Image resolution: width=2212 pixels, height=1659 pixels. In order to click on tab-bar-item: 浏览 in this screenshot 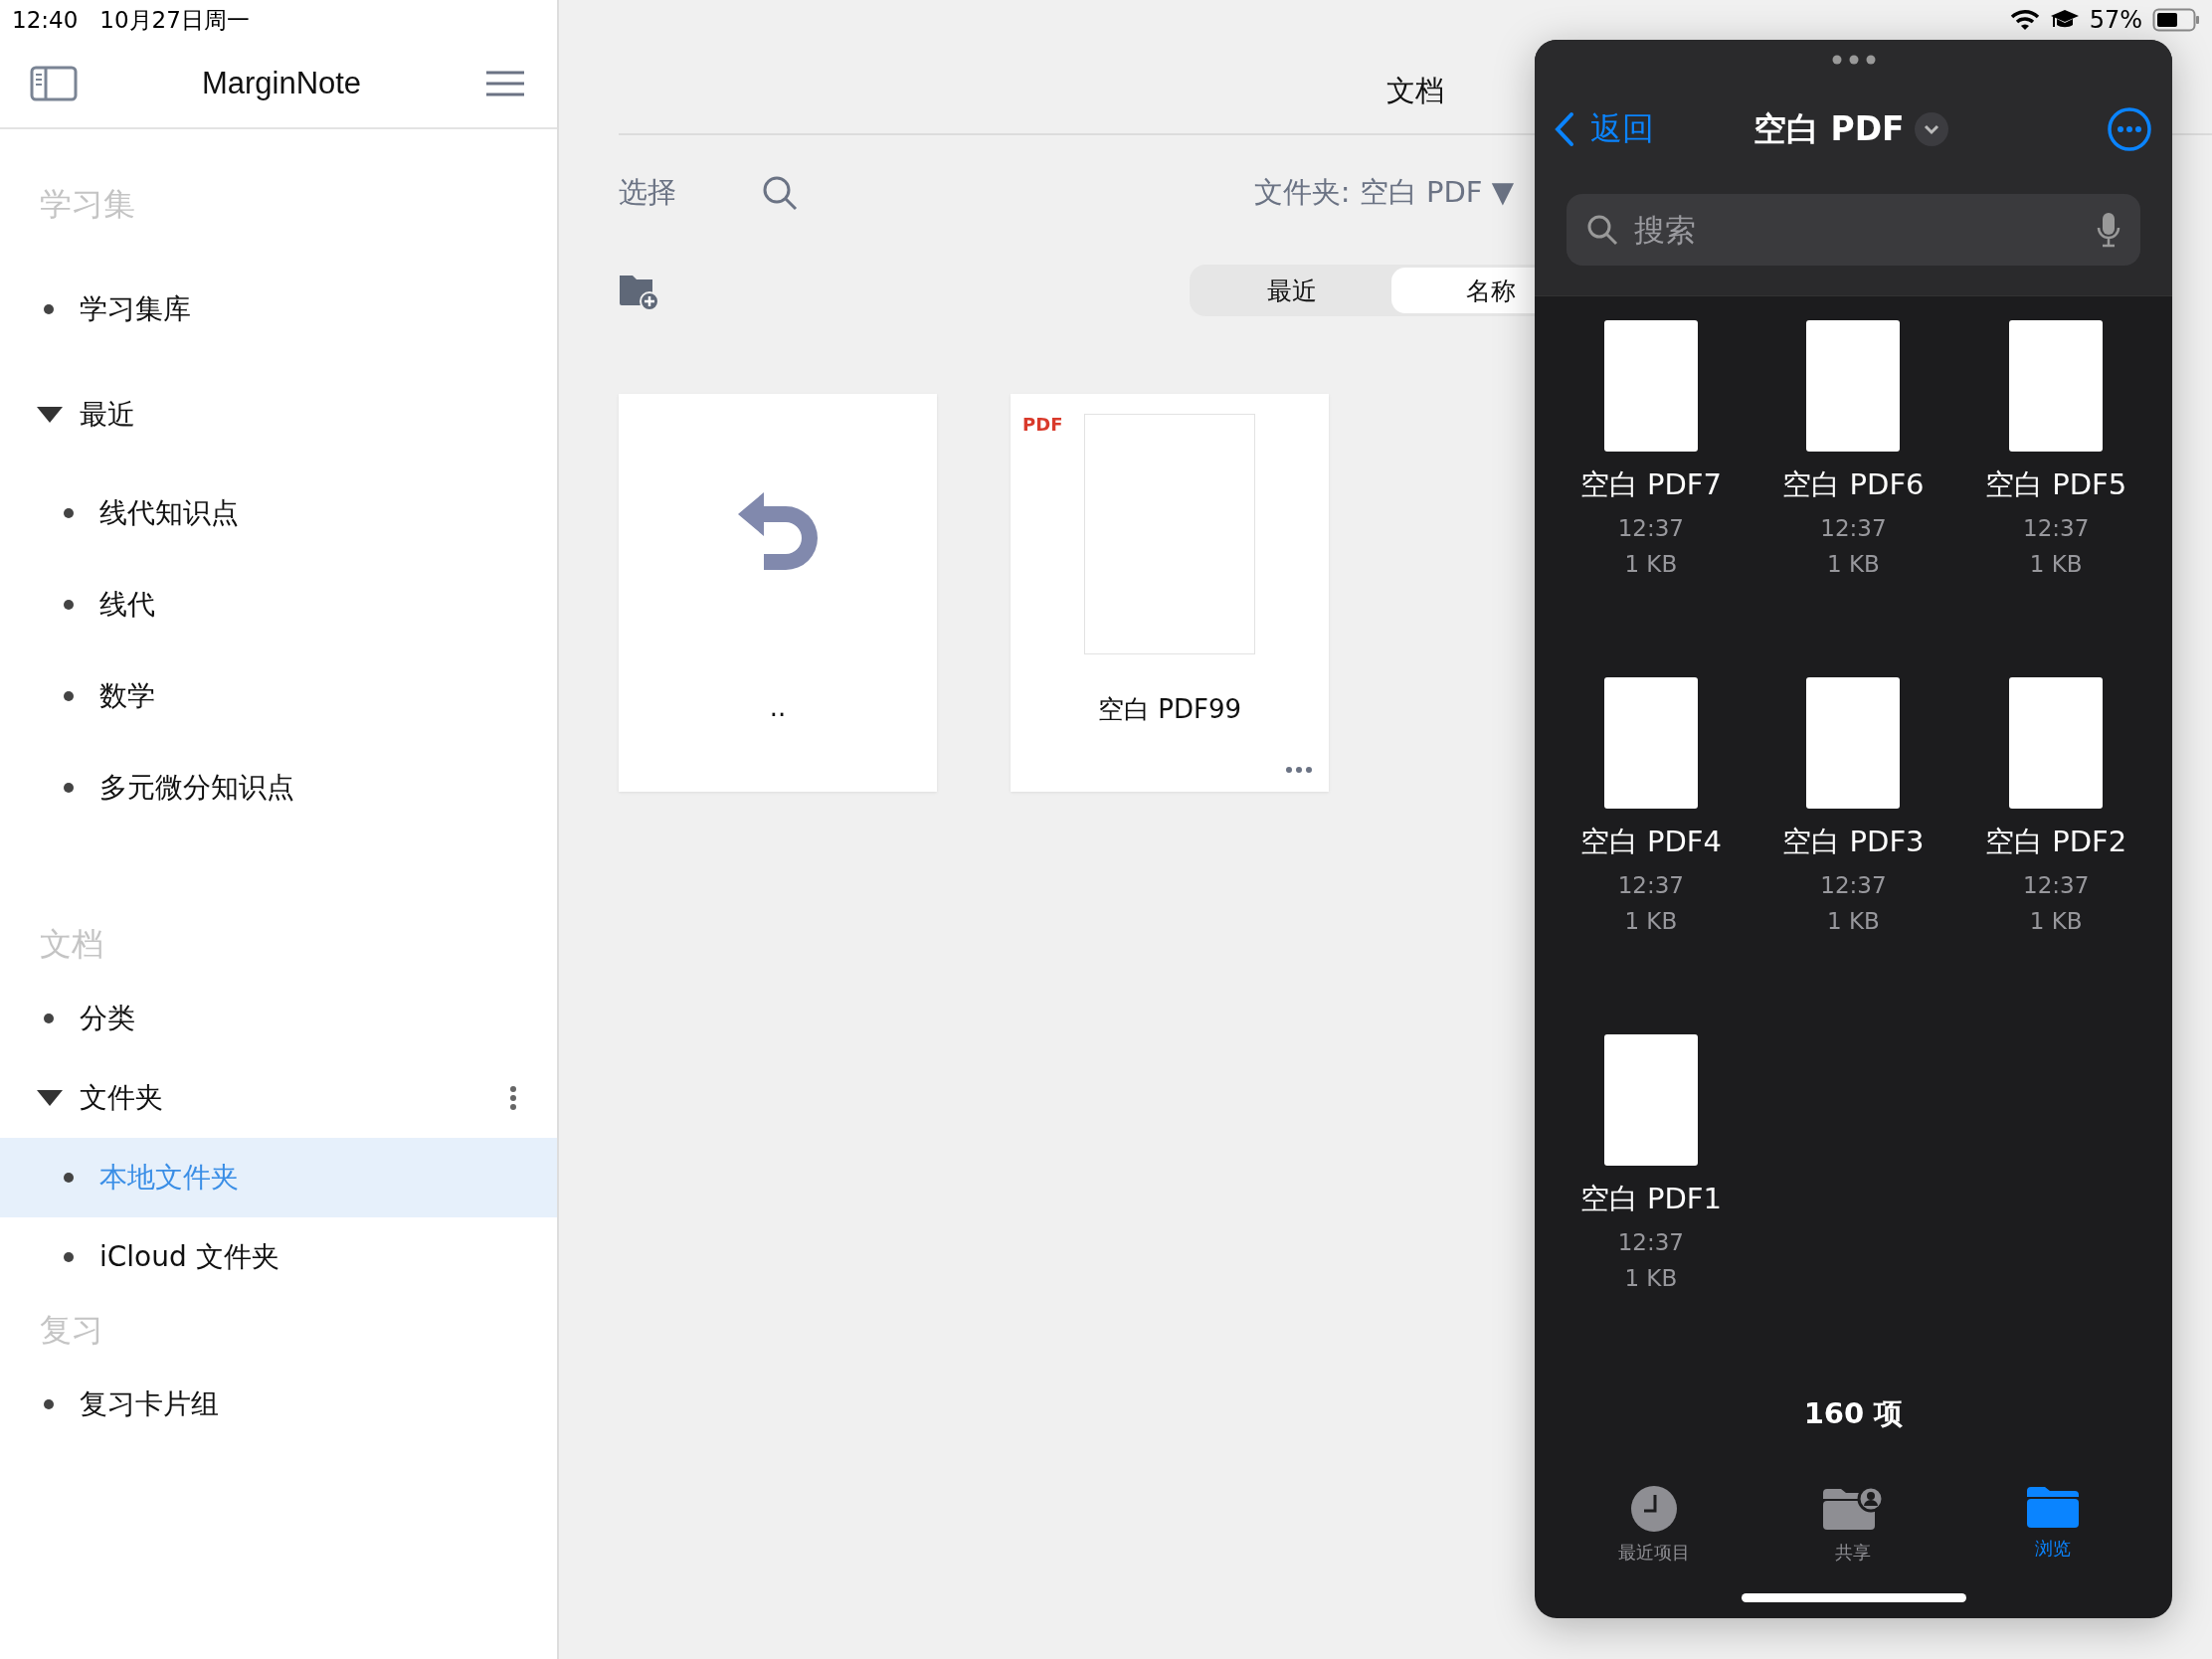, I will do `click(2052, 1525)`.